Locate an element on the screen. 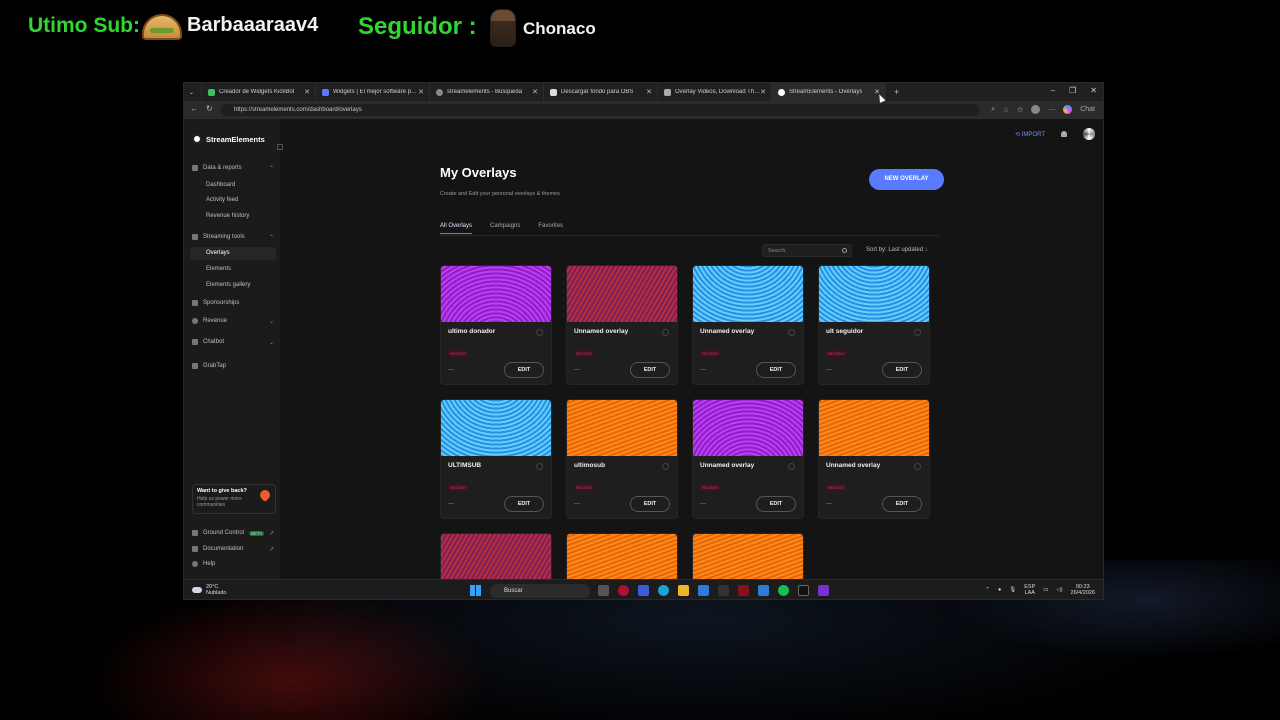 Image resolution: width=1280 pixels, height=720 pixels. sidebar-item-data-reports: Data & reports ⌃ is located at coordinates (236, 168).